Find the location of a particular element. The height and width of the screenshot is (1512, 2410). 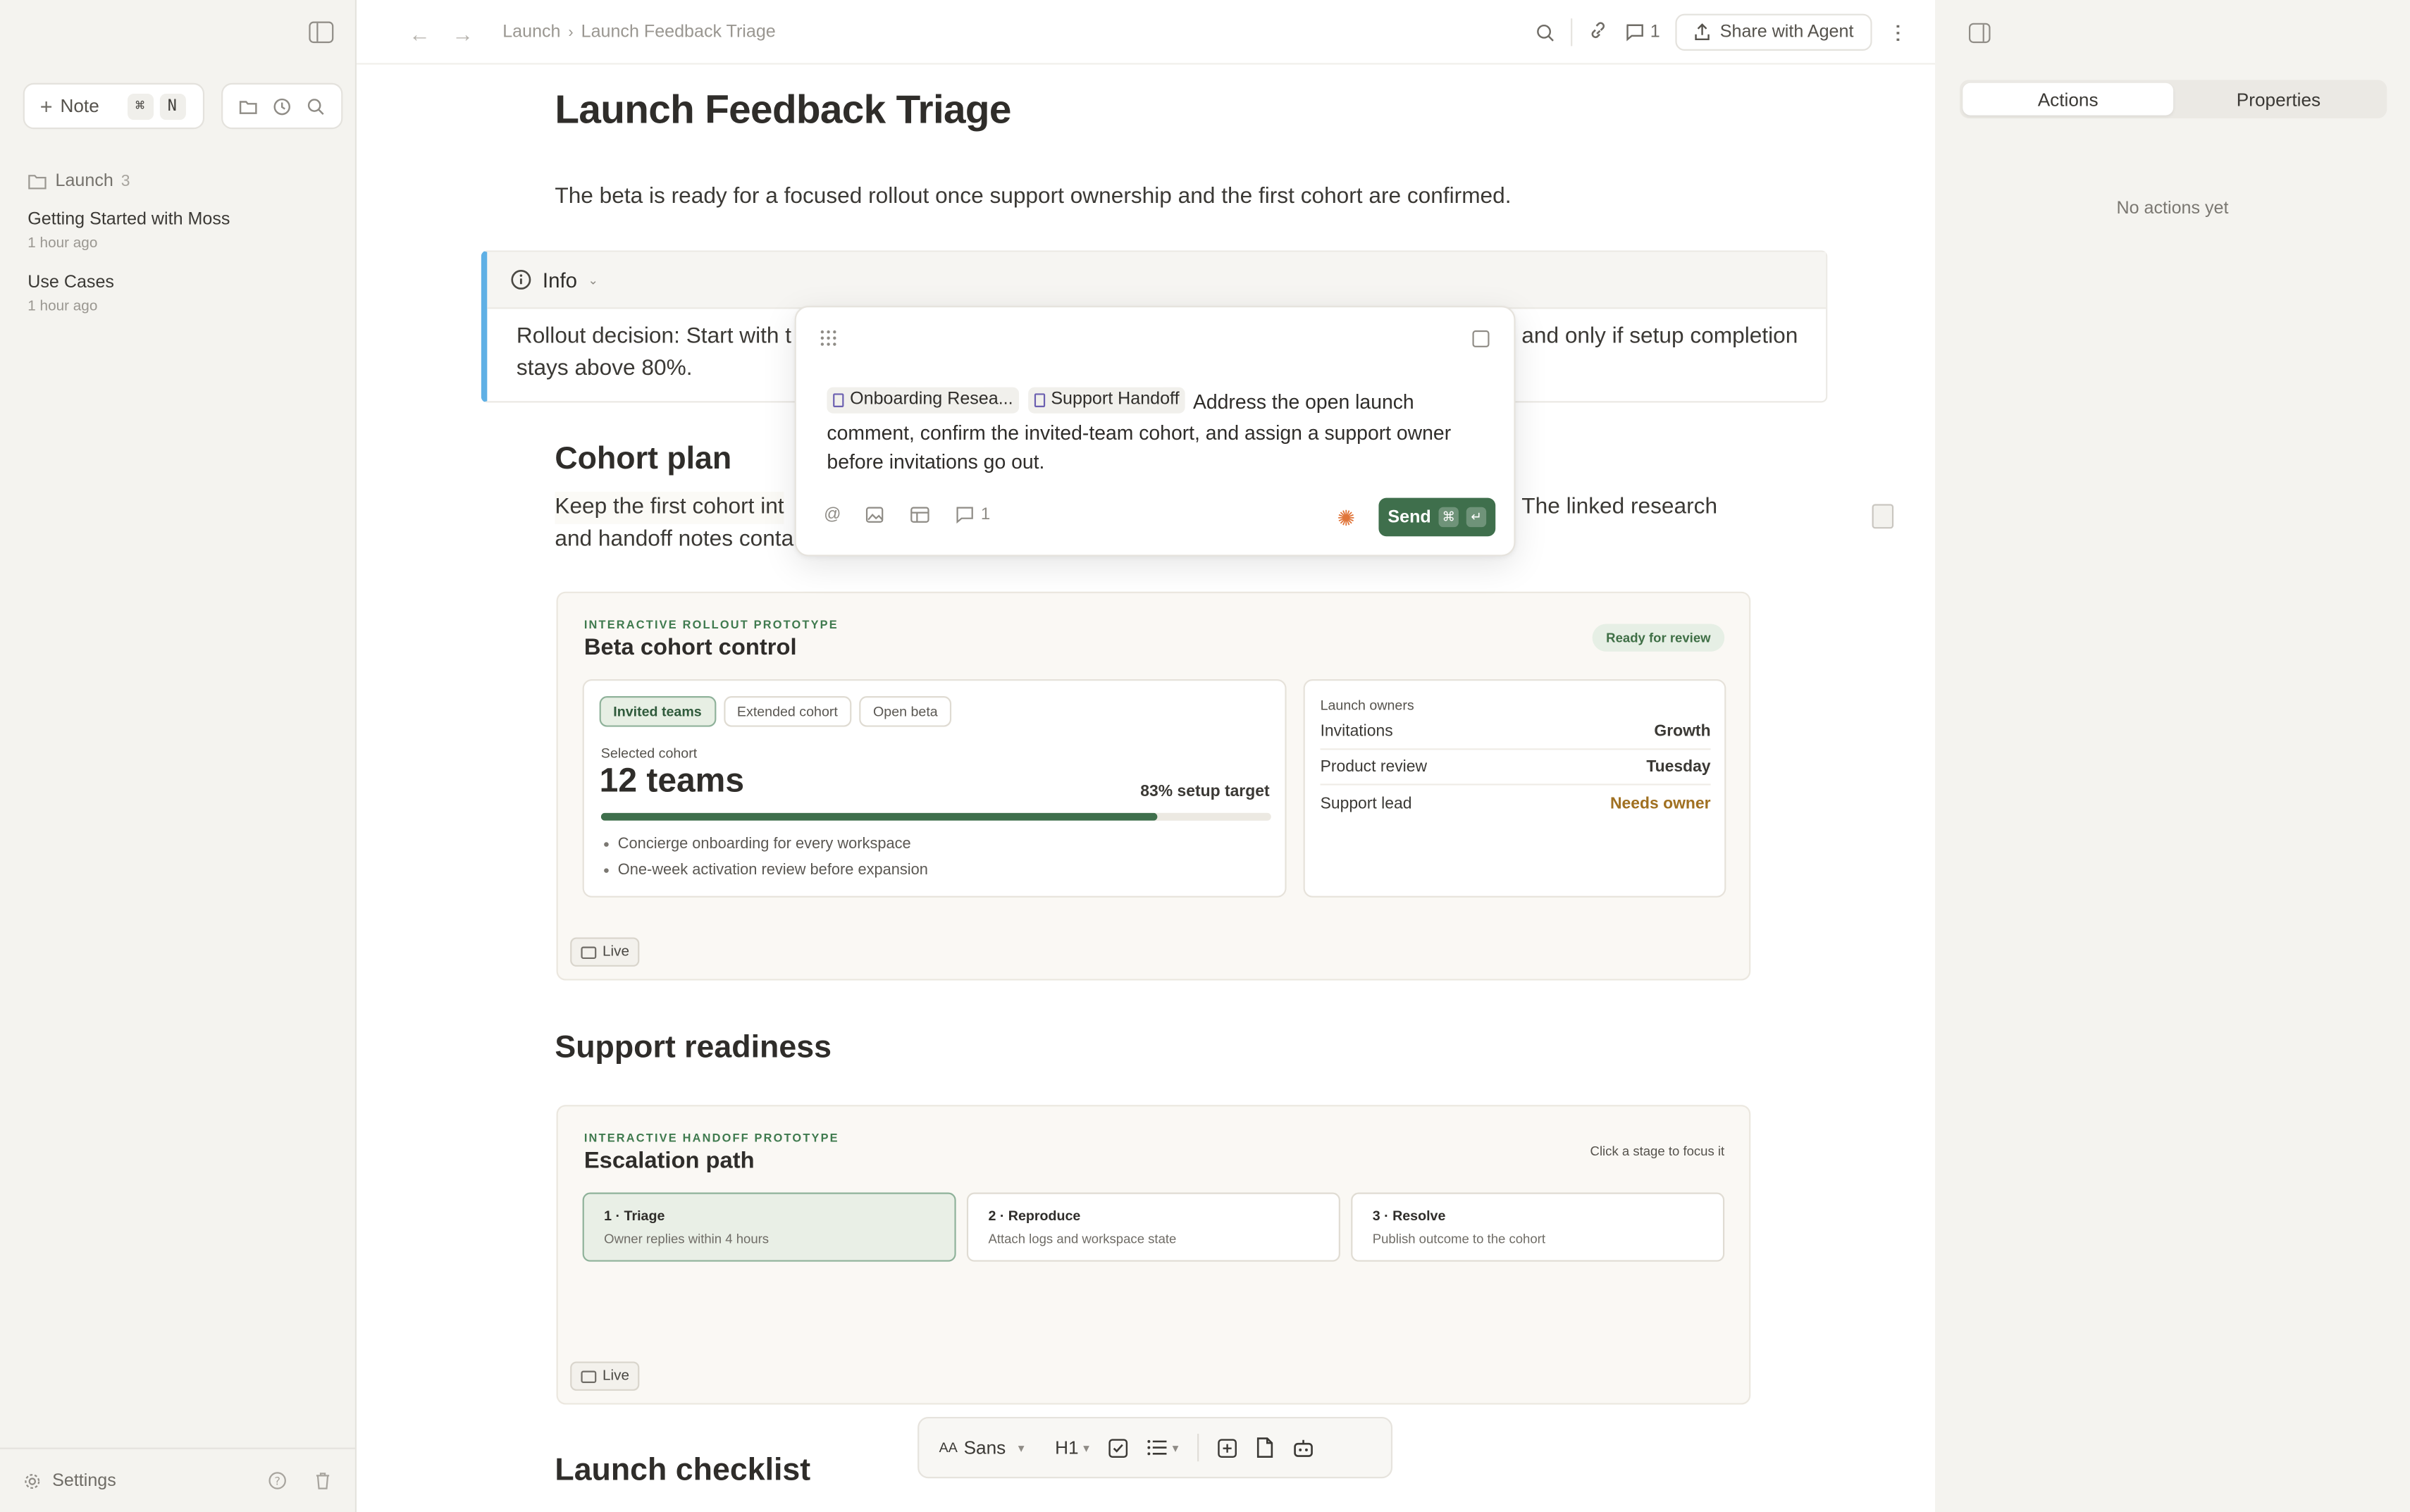

folder-launch: Launch 3 is located at coordinates (78, 181).